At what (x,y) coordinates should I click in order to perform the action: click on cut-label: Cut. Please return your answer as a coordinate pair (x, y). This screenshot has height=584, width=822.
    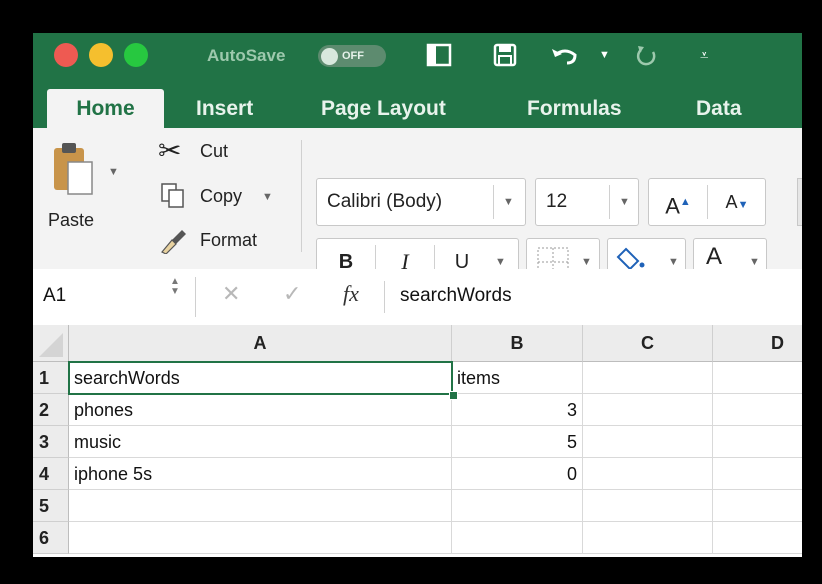
    Looking at the image, I should click on (214, 151).